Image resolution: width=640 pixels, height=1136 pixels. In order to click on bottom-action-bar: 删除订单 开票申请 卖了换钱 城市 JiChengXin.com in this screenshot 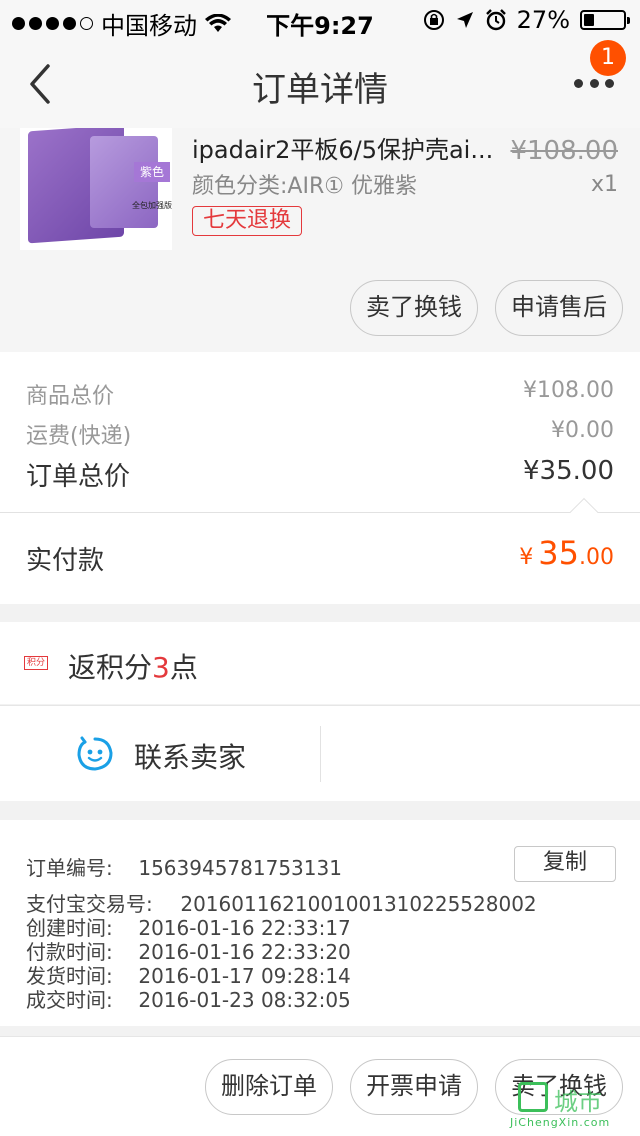, I will do `click(320, 1086)`.